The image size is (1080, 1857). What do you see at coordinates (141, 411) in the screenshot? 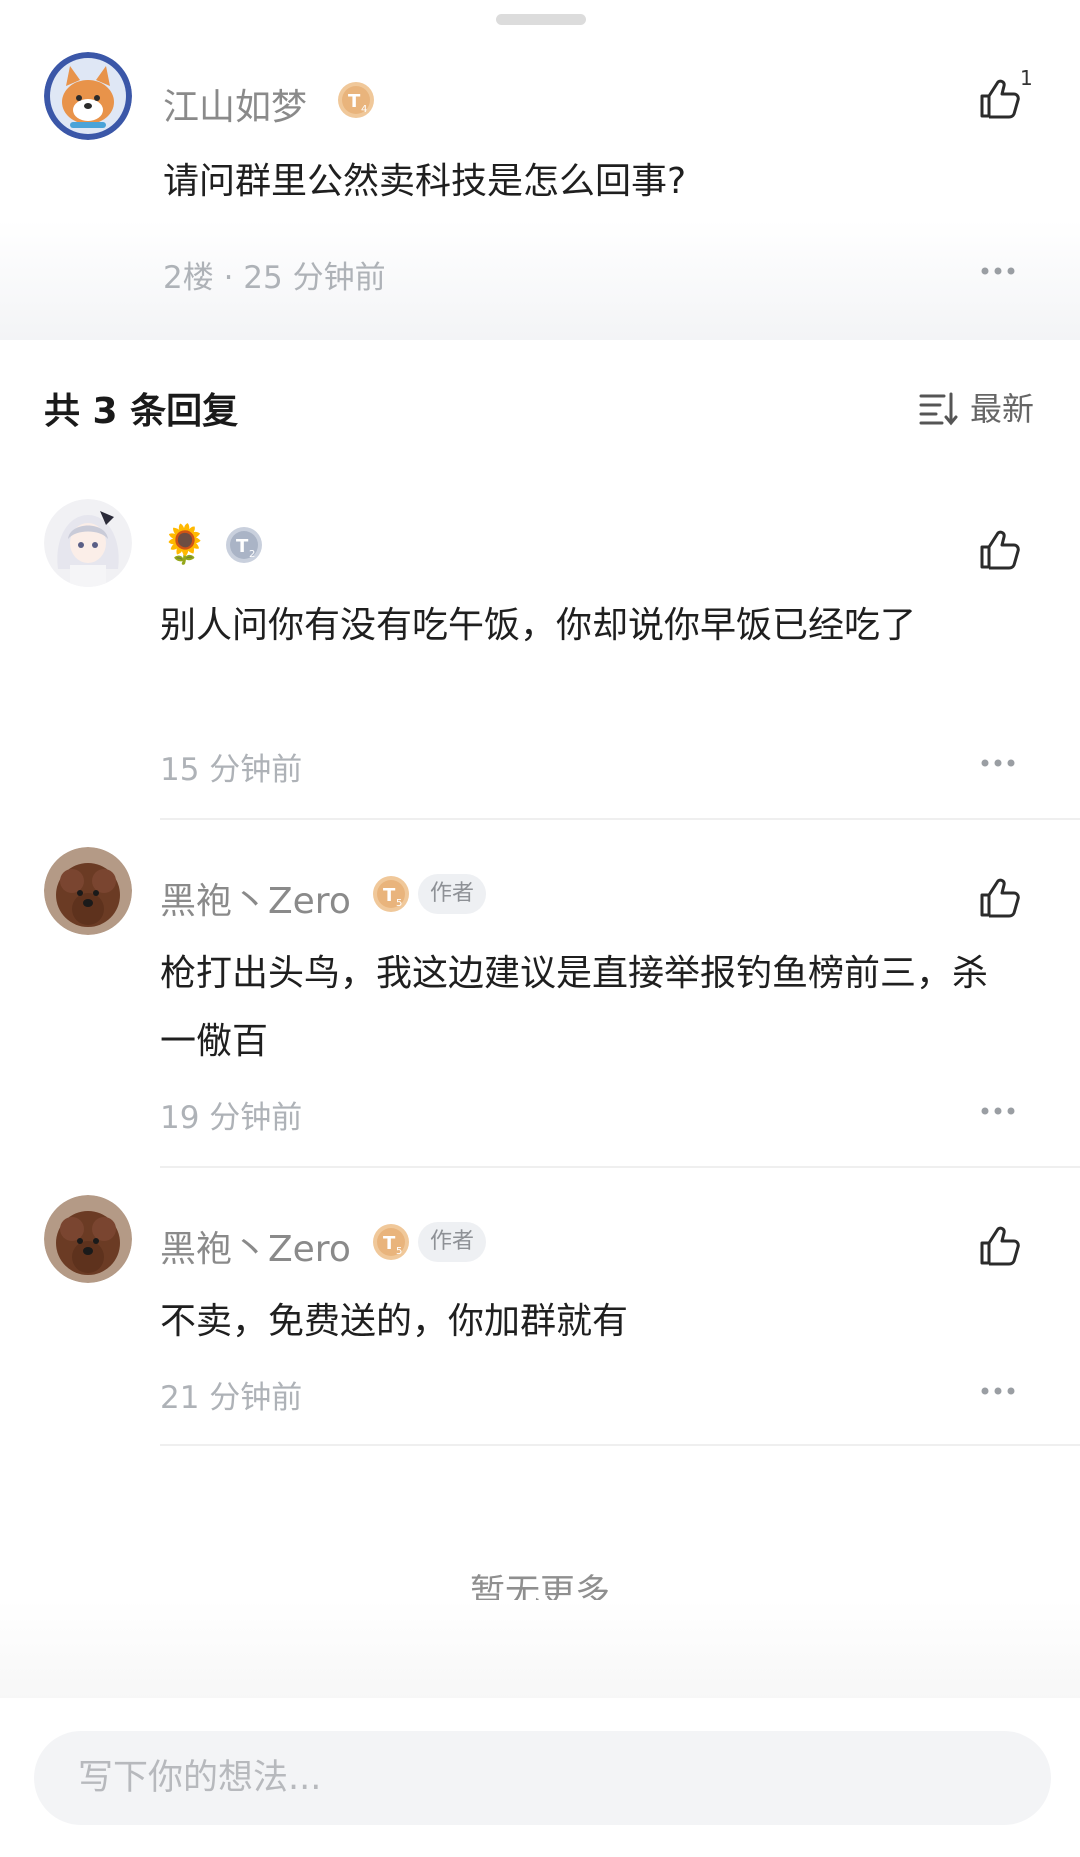
I see `replies-count-title: 共 3 条回复` at bounding box center [141, 411].